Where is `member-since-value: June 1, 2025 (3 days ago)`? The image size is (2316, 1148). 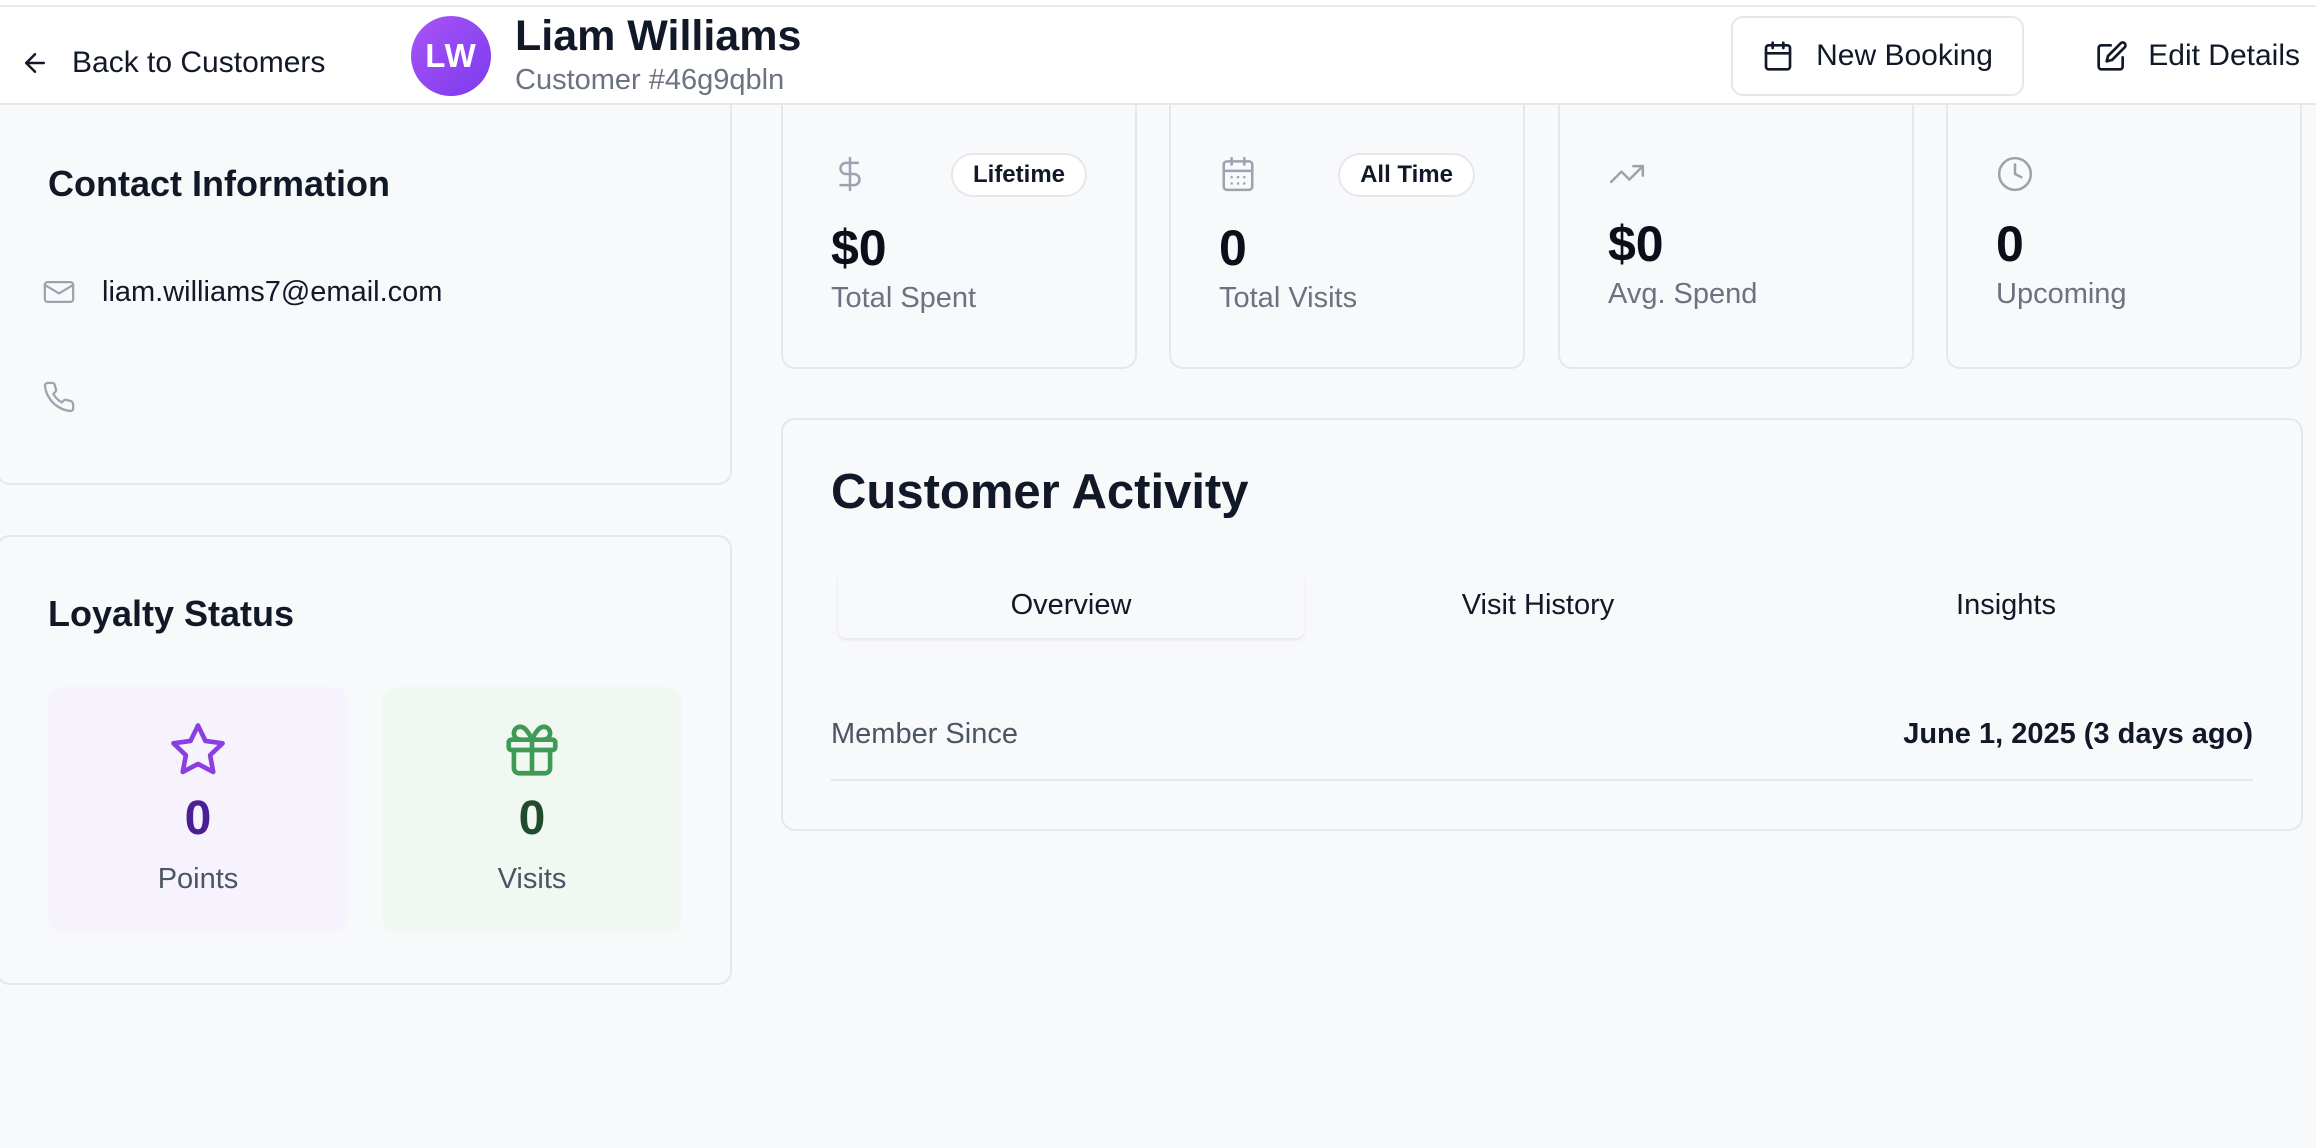 member-since-value: June 1, 2025 (3 days ago) is located at coordinates (2078, 734).